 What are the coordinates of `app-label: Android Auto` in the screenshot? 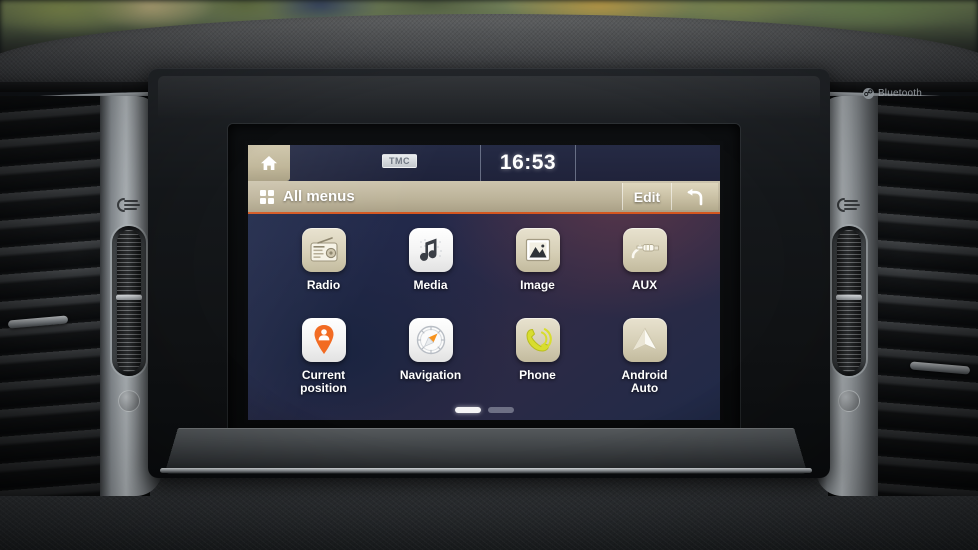 It's located at (644, 381).